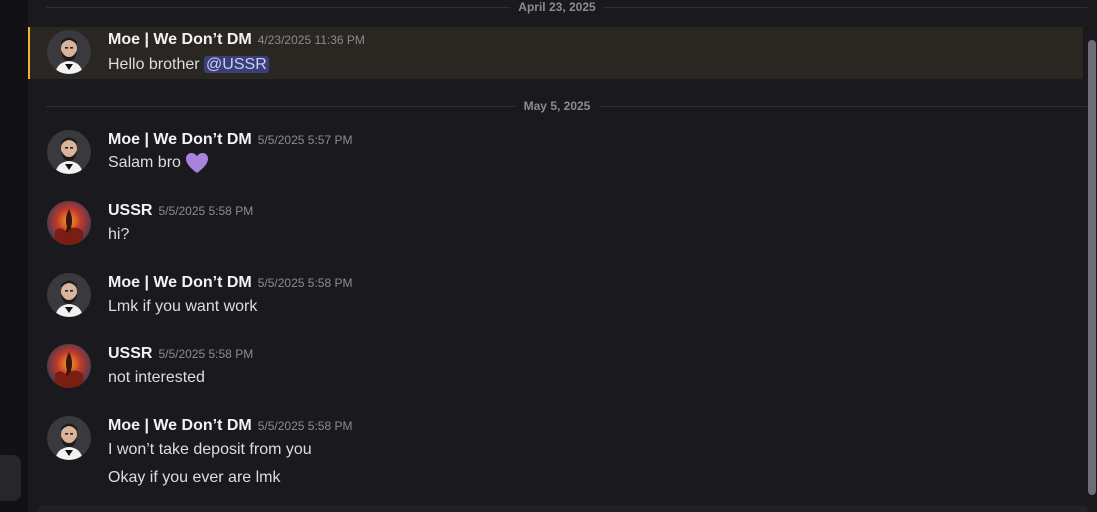 This screenshot has height=512, width=1097. I want to click on message-content: Hello brother @USSR, so click(188, 65).